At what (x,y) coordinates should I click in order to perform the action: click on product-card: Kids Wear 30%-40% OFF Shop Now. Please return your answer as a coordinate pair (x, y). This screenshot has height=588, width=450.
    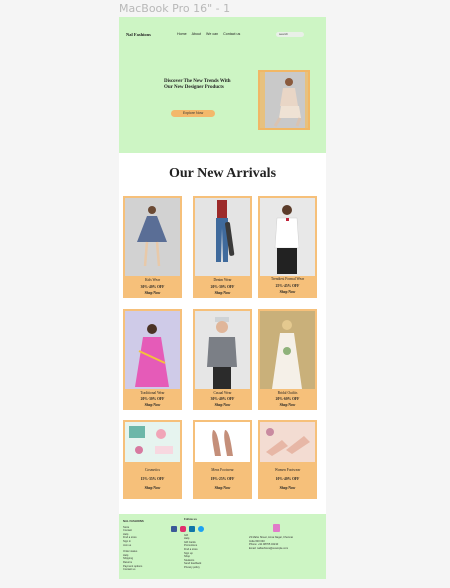
    Looking at the image, I should click on (152, 247).